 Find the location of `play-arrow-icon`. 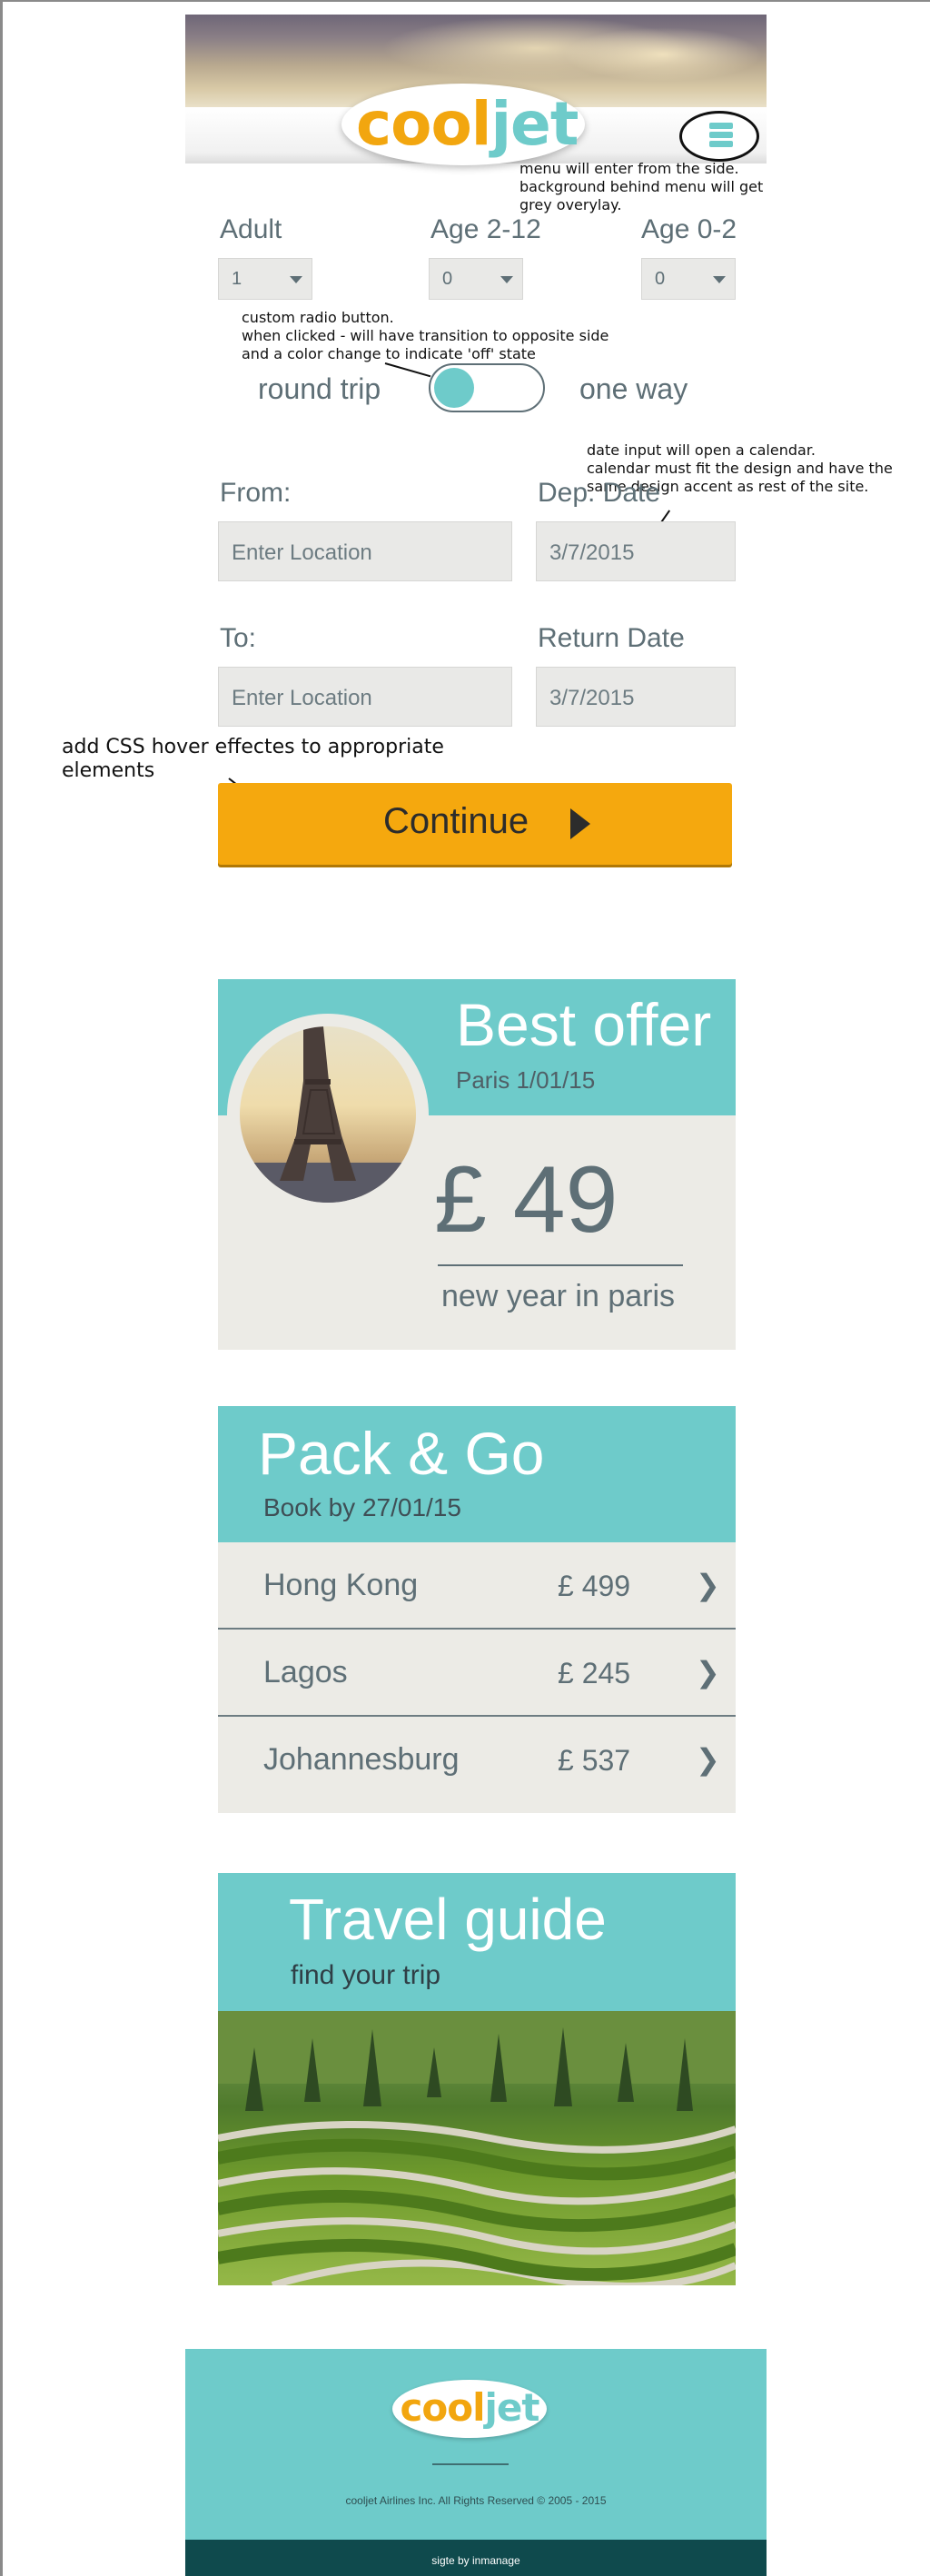

play-arrow-icon is located at coordinates (580, 823).